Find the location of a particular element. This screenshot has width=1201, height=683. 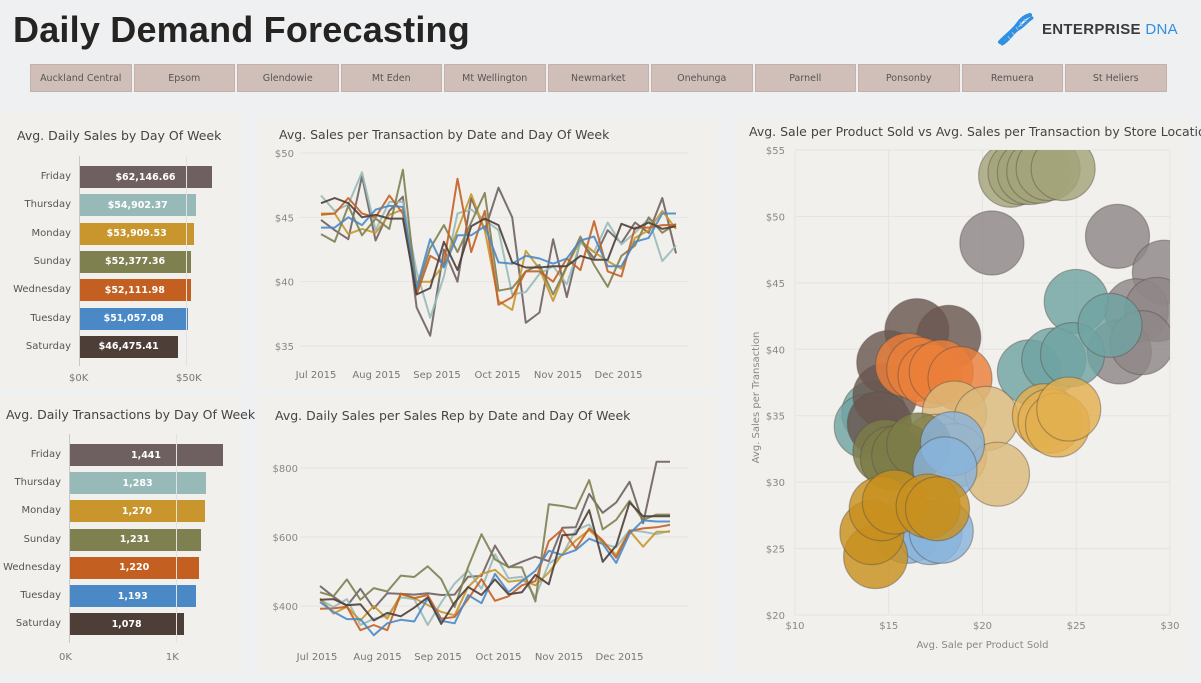

bar-wednesday: $52,111.98 is located at coordinates (135, 290).